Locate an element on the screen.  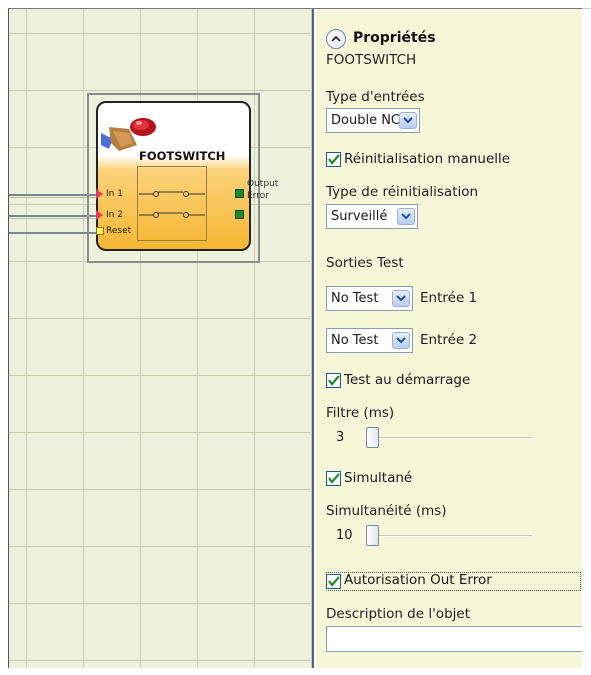
manual-reset-label: Réinitialisation manuelle is located at coordinates (427, 159).